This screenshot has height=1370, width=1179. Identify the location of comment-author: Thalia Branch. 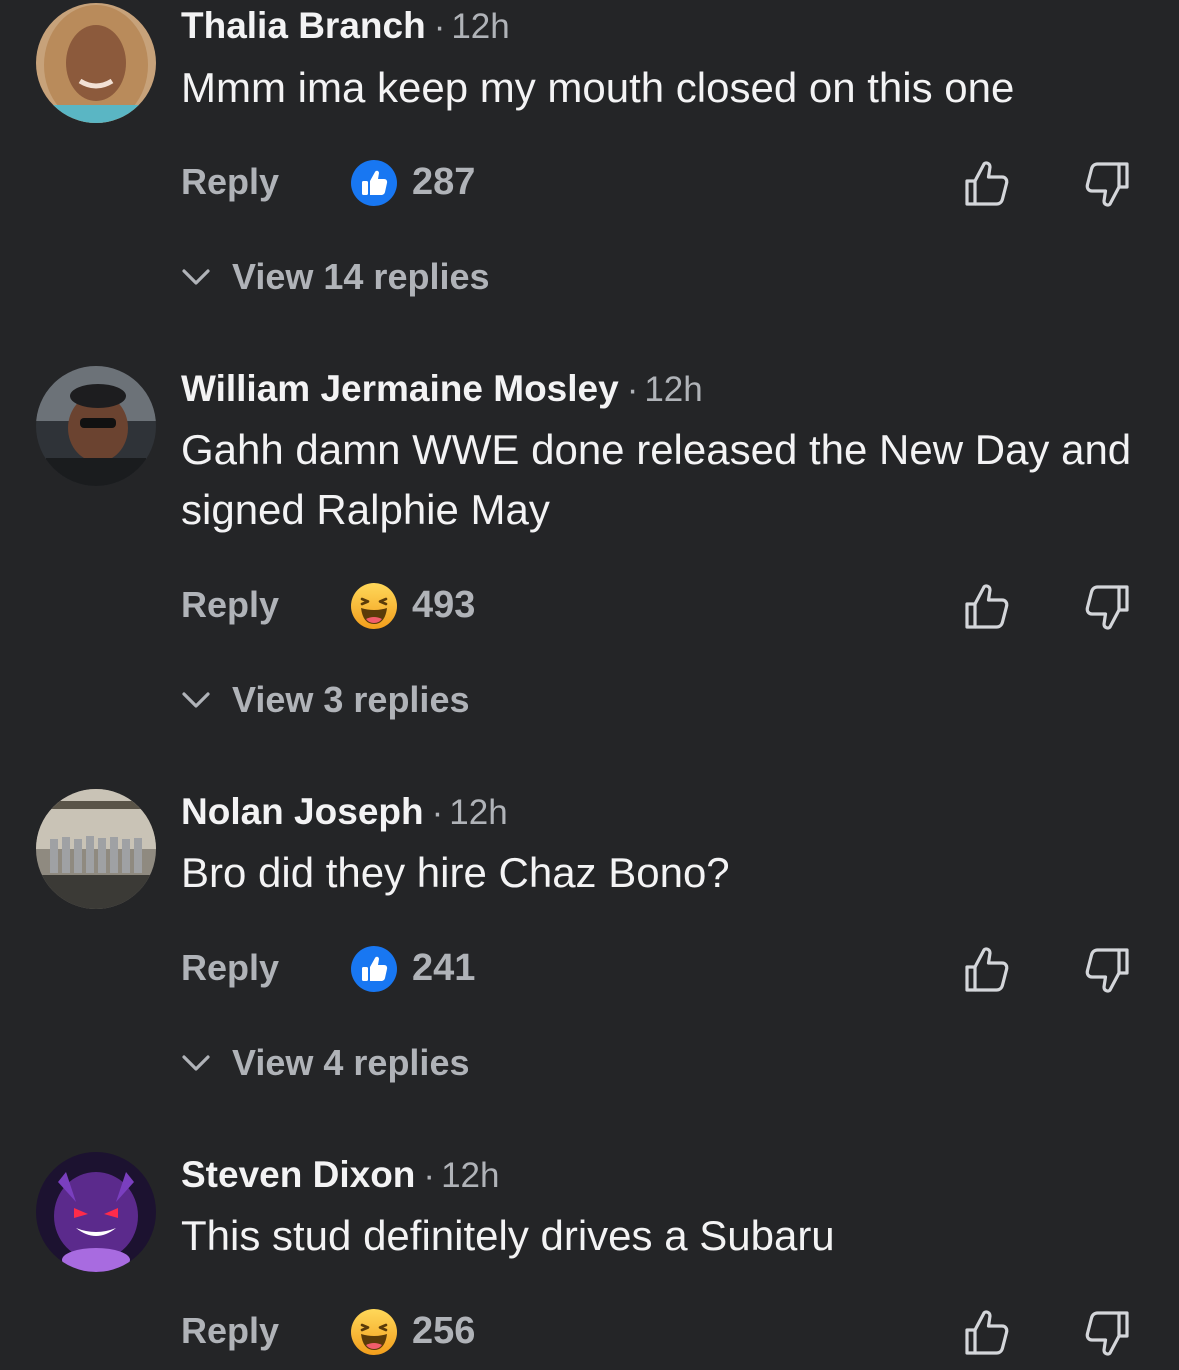
(303, 25).